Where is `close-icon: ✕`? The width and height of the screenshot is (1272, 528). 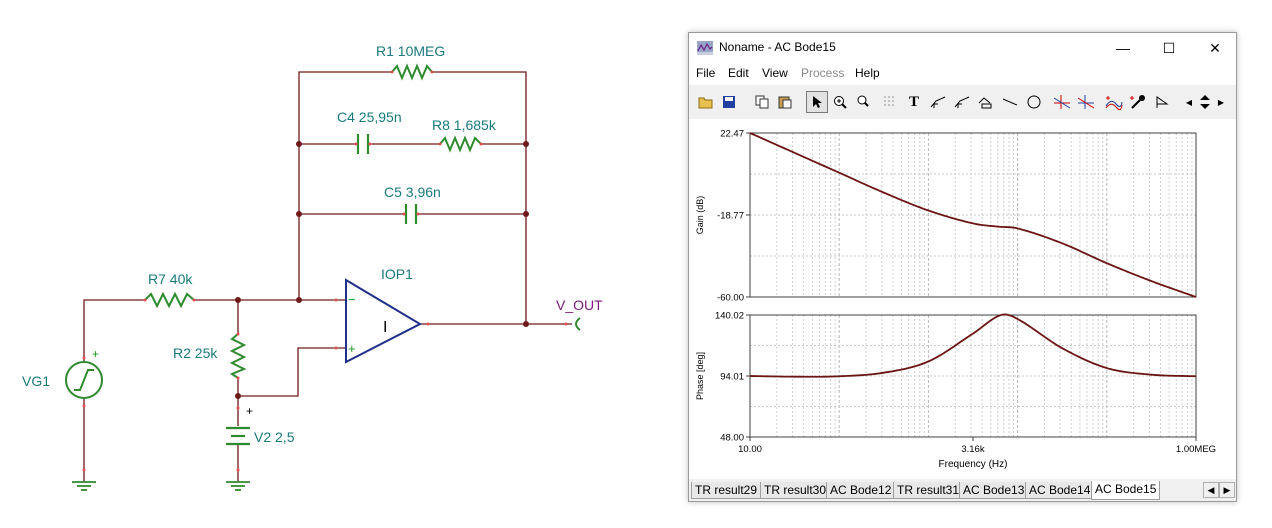
close-icon: ✕ is located at coordinates (1215, 47).